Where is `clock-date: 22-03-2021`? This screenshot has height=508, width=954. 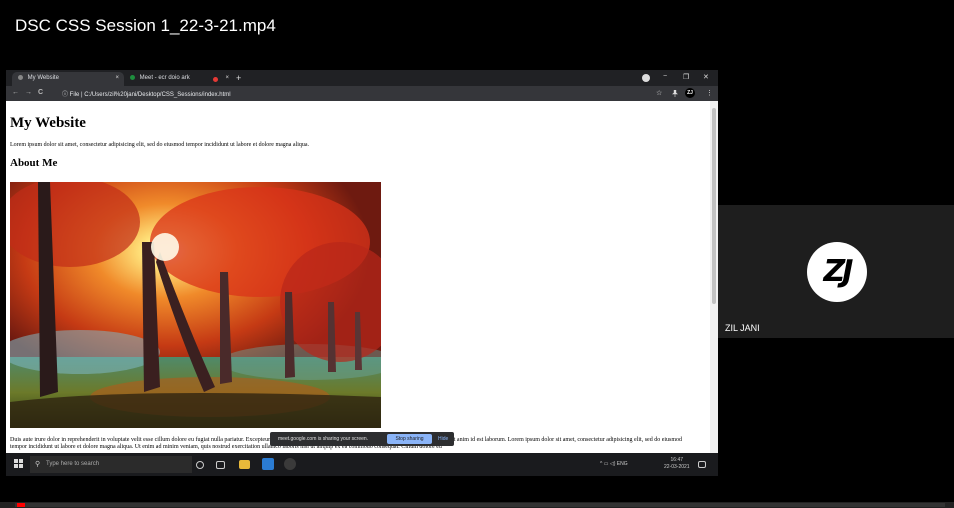
clock-date: 22-03-2021 is located at coordinates (677, 467).